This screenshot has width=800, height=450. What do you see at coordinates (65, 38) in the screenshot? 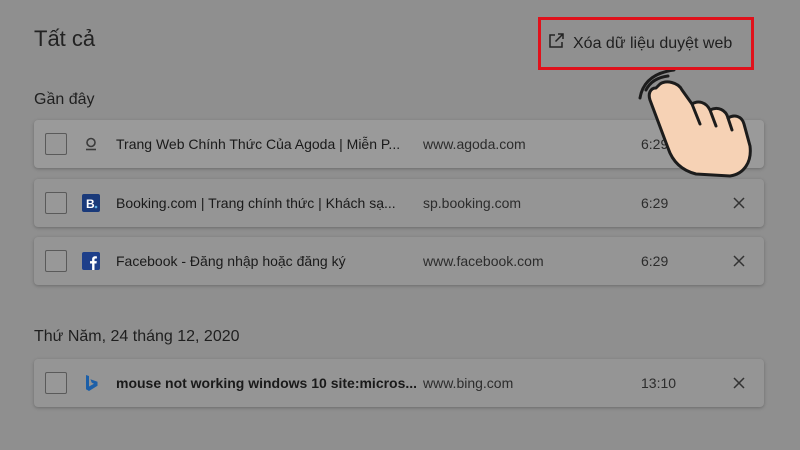
I see `page-title: Tất cả` at bounding box center [65, 38].